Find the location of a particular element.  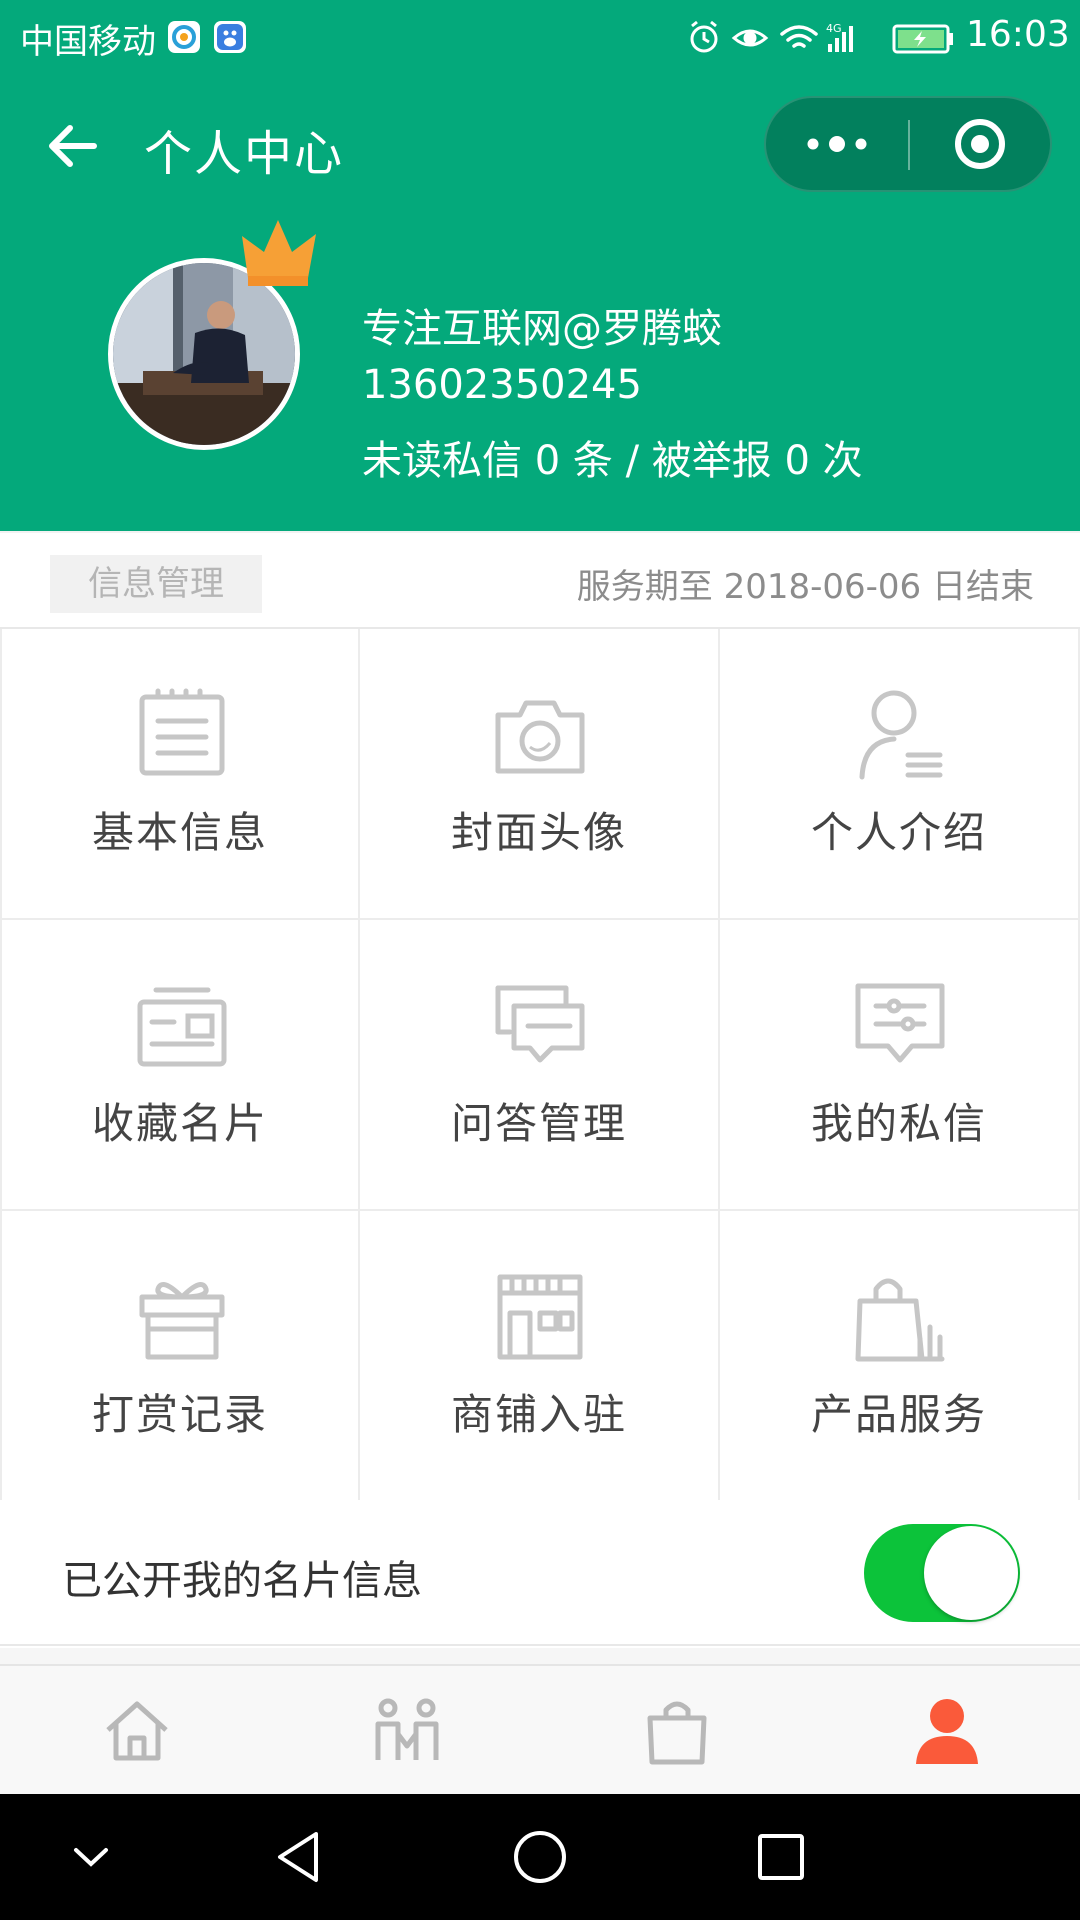

map-app-icon is located at coordinates (184, 37).